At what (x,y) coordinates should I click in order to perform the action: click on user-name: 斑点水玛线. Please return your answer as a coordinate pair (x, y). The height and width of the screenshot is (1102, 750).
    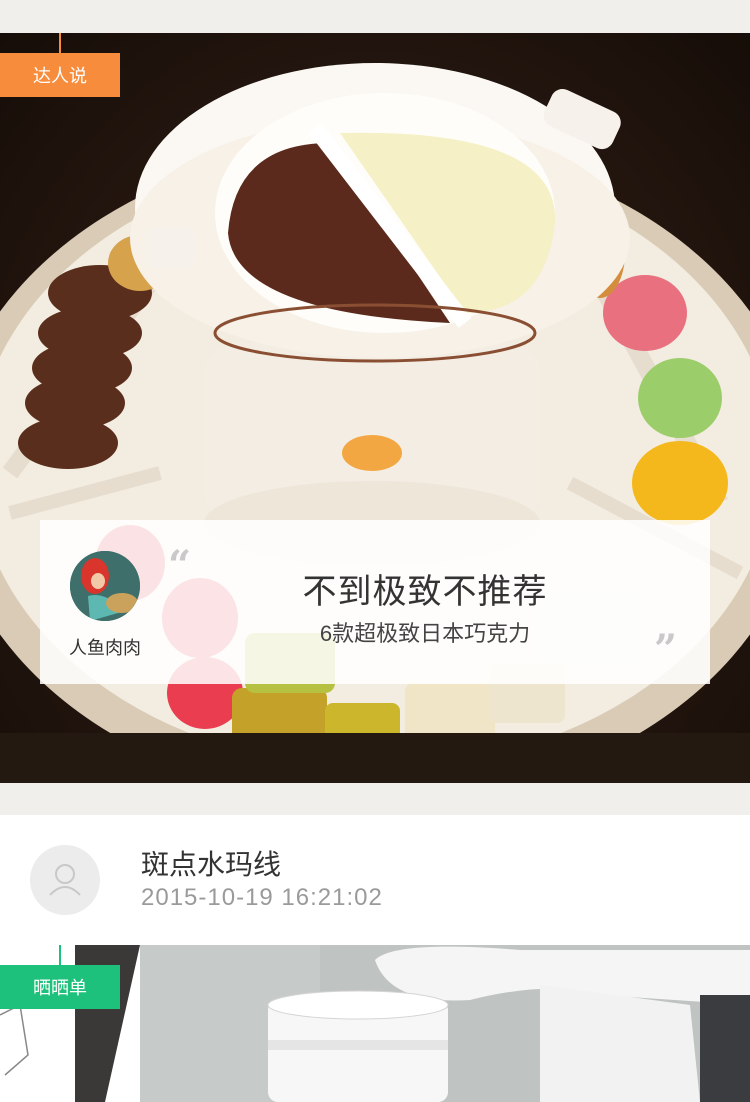
    Looking at the image, I should click on (211, 863).